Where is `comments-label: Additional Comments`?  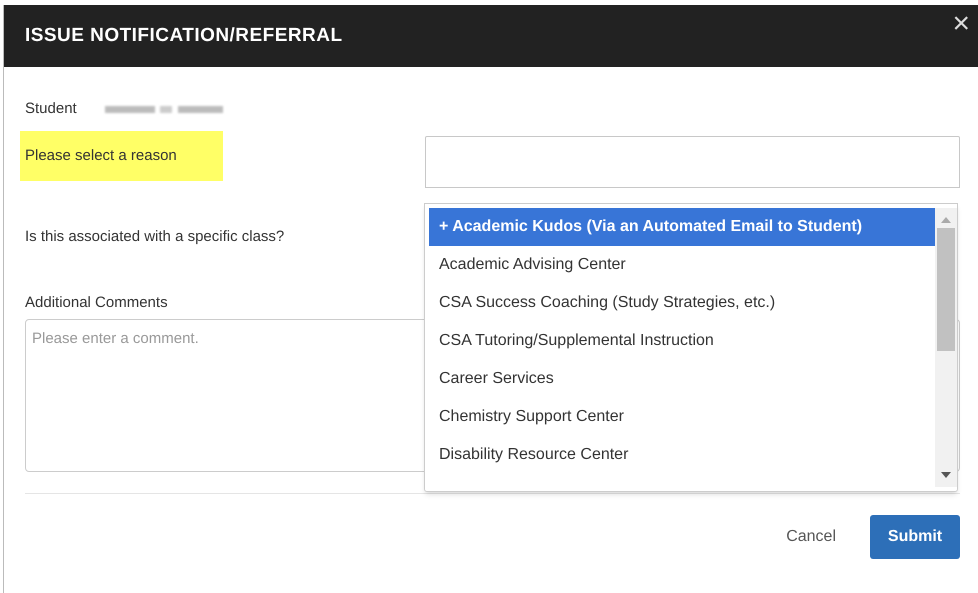
comments-label: Additional Comments is located at coordinates (96, 302).